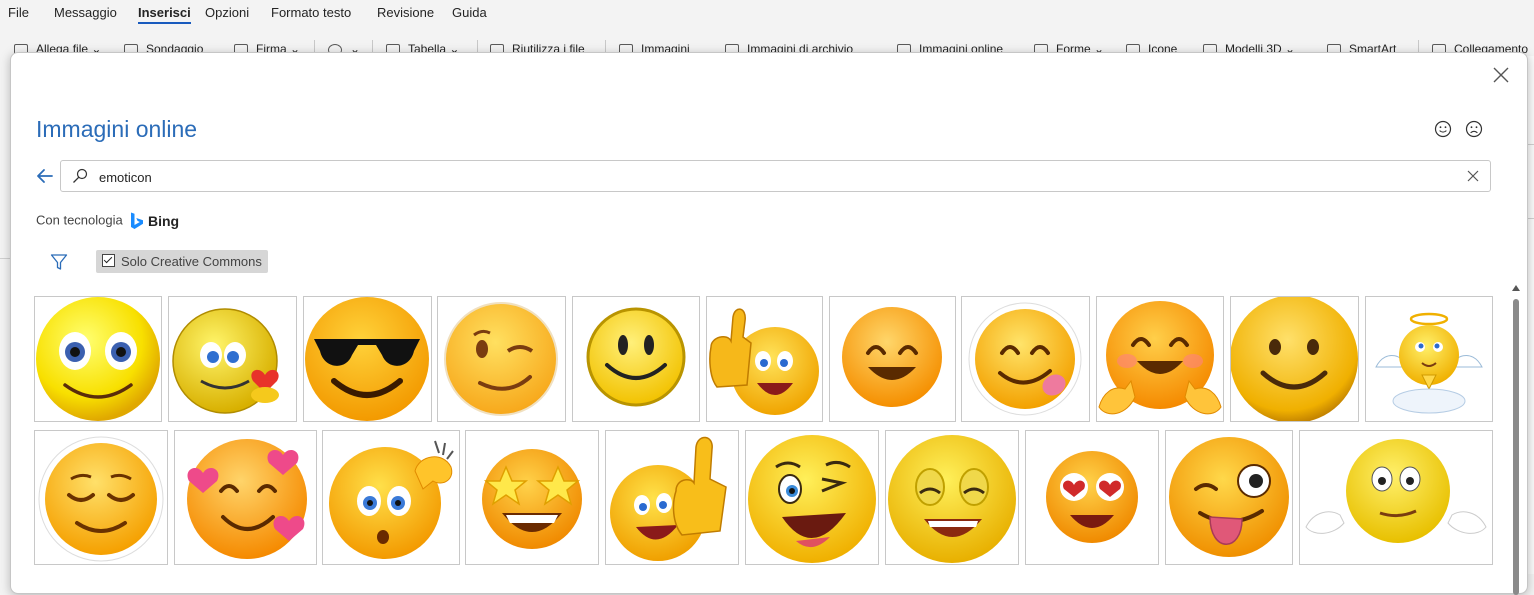 This screenshot has height=595, width=1534. I want to click on emoji-smiling-face-icon, so click(892, 357).